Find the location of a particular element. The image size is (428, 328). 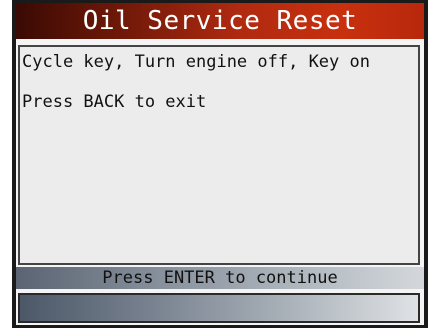

page-title: Oil Service Reset is located at coordinates (220, 21).